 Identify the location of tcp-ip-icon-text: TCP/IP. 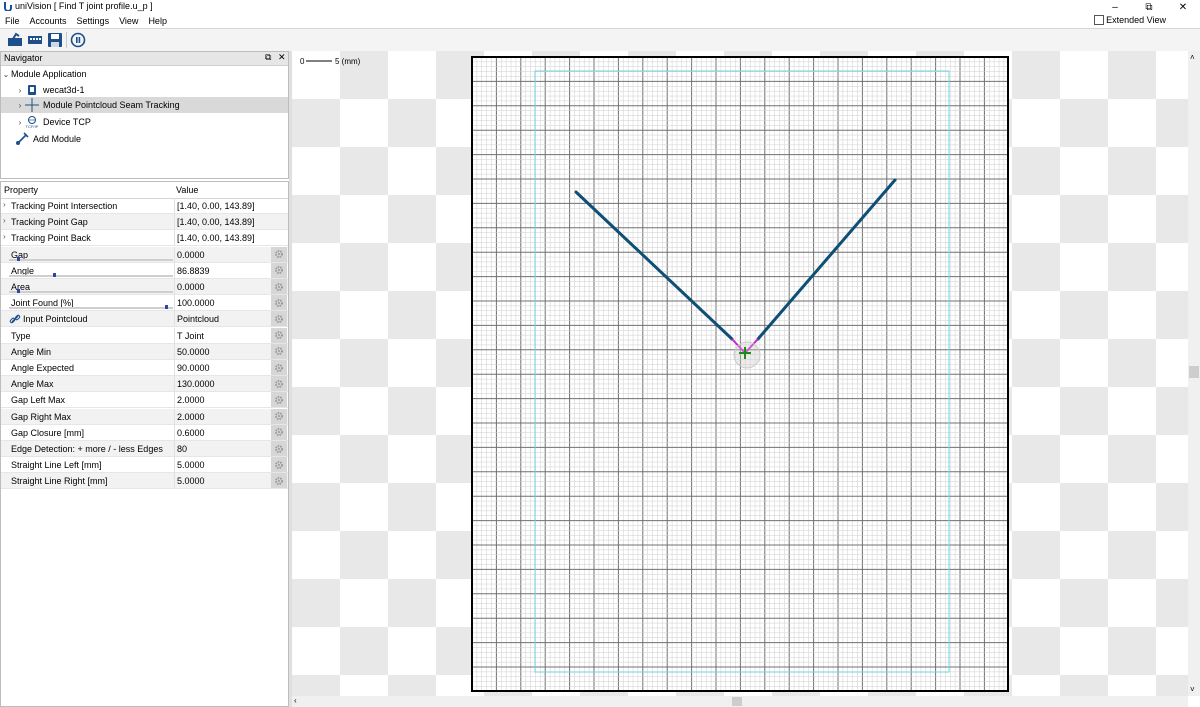
(32, 126).